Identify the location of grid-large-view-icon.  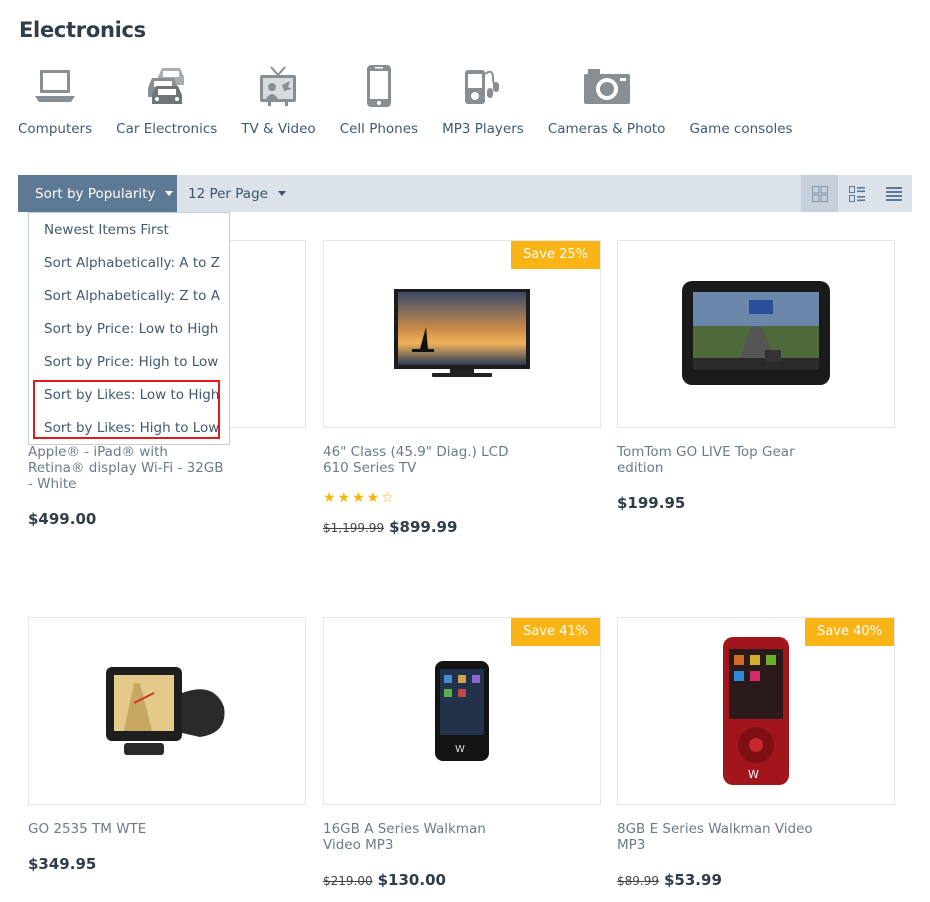
(819, 193).